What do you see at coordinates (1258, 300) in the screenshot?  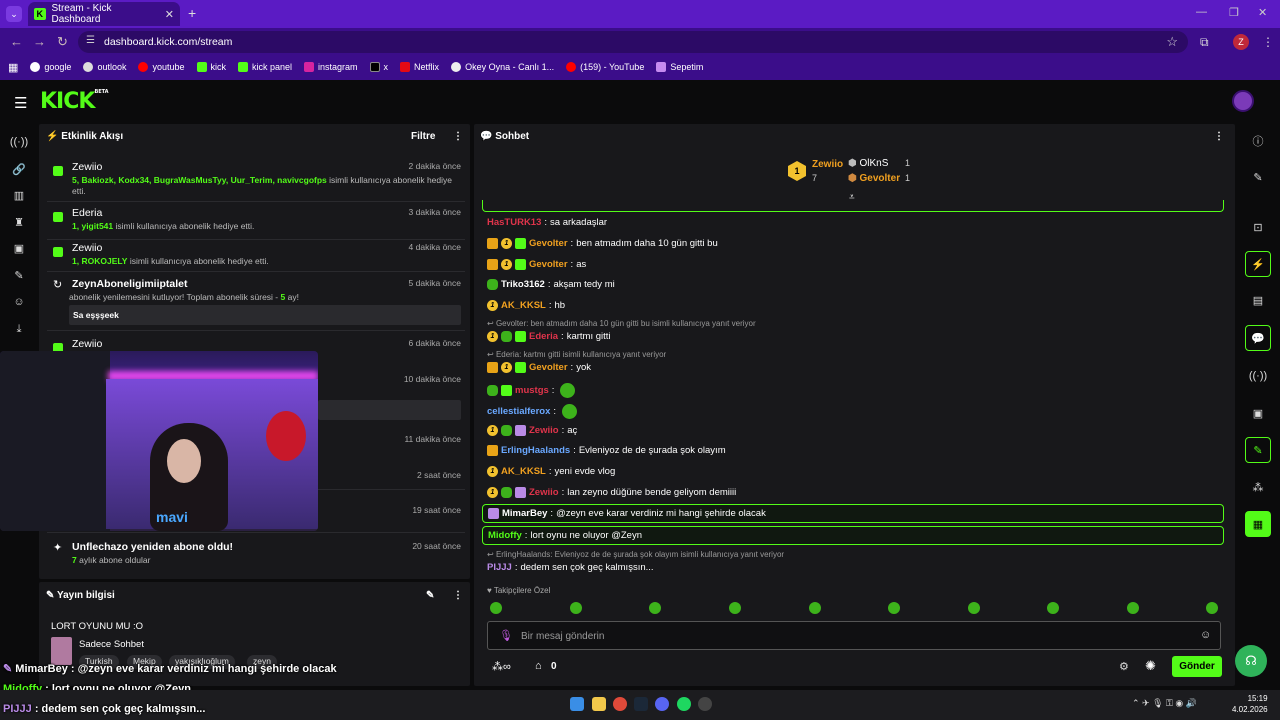 I see `notes-icon: ▤` at bounding box center [1258, 300].